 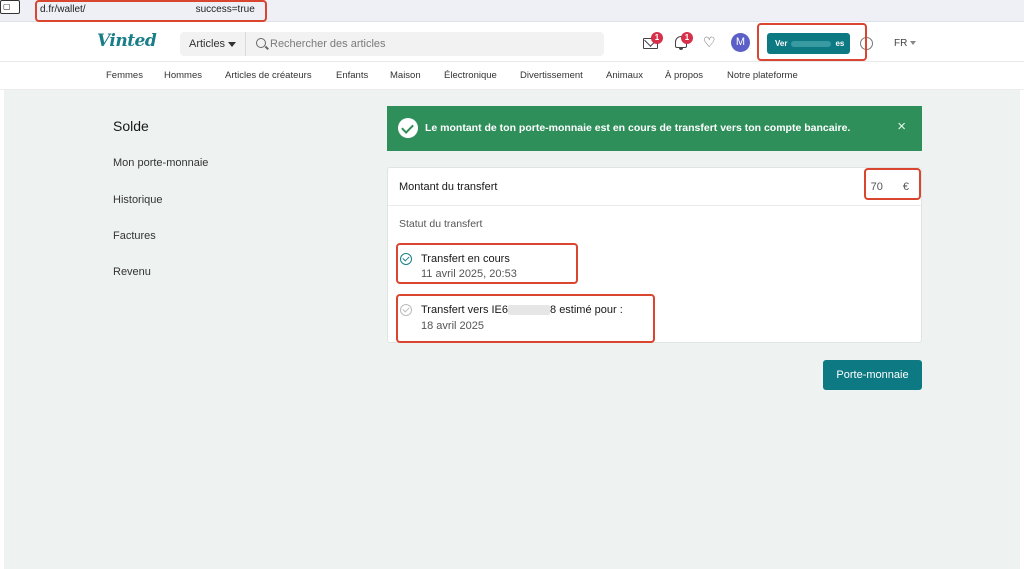 What do you see at coordinates (124, 75) in the screenshot?
I see `nav-item-femmes: Femmes` at bounding box center [124, 75].